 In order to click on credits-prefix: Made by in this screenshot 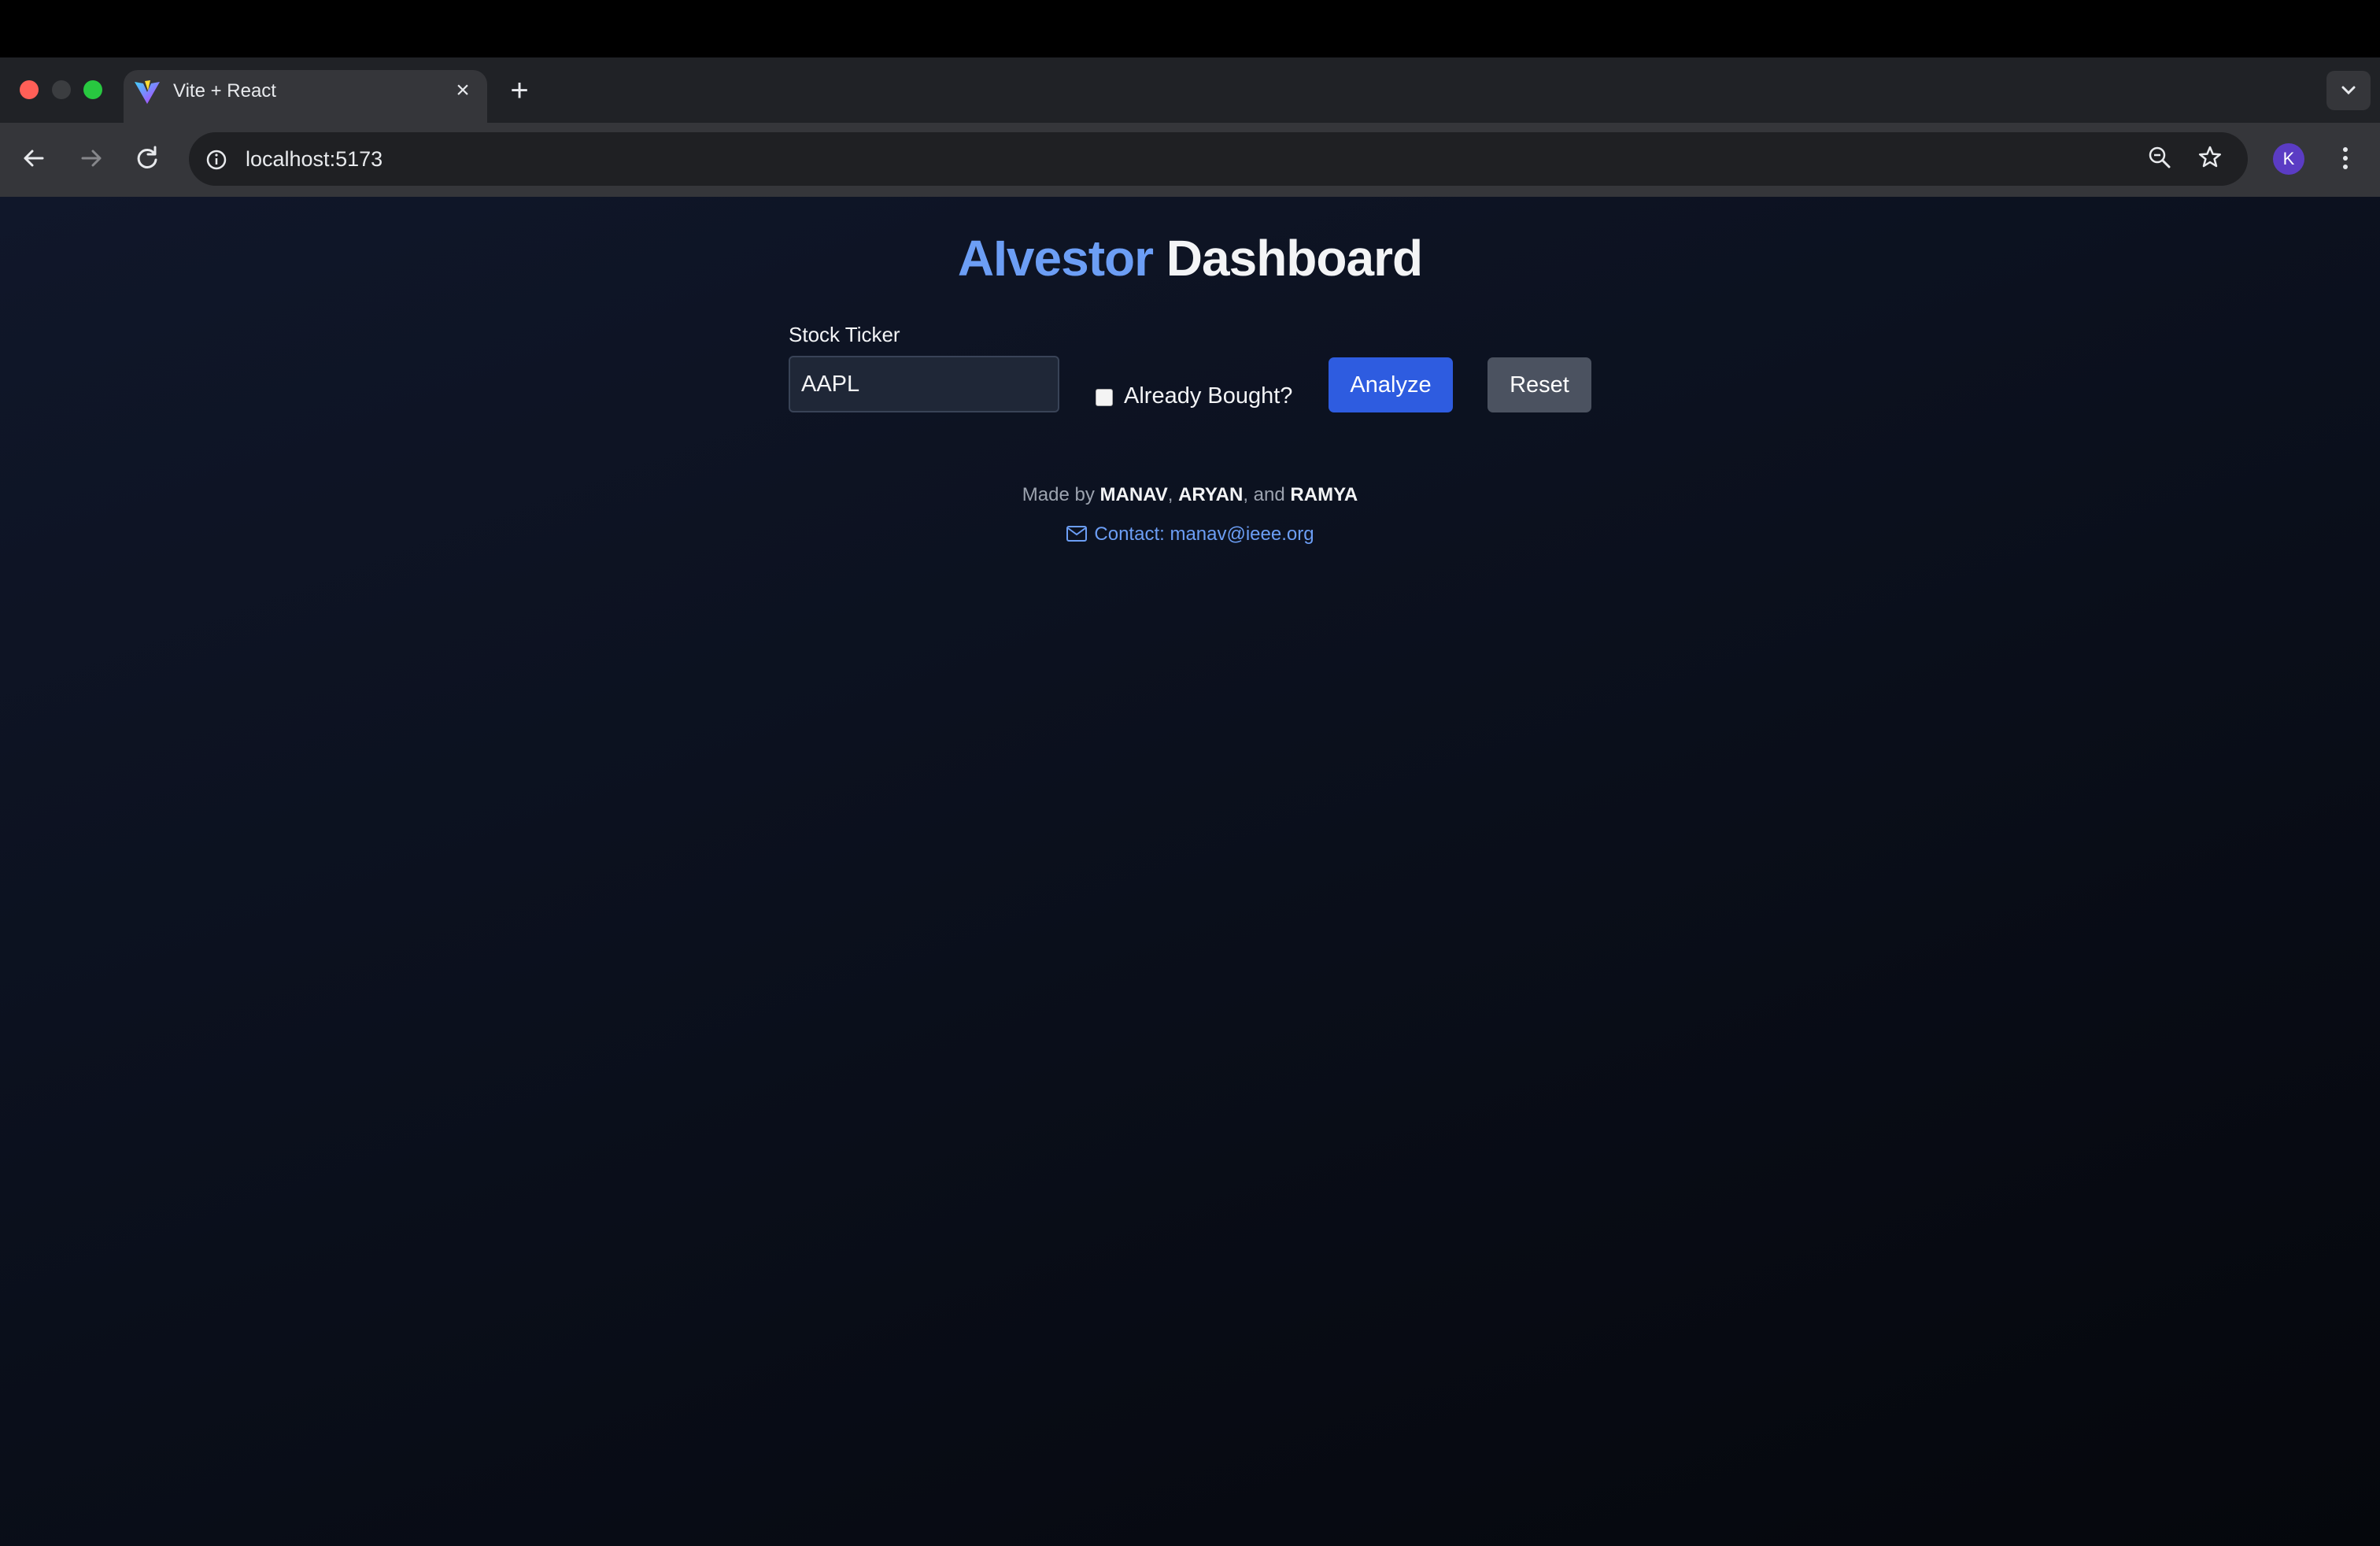, I will do `click(1058, 495)`.